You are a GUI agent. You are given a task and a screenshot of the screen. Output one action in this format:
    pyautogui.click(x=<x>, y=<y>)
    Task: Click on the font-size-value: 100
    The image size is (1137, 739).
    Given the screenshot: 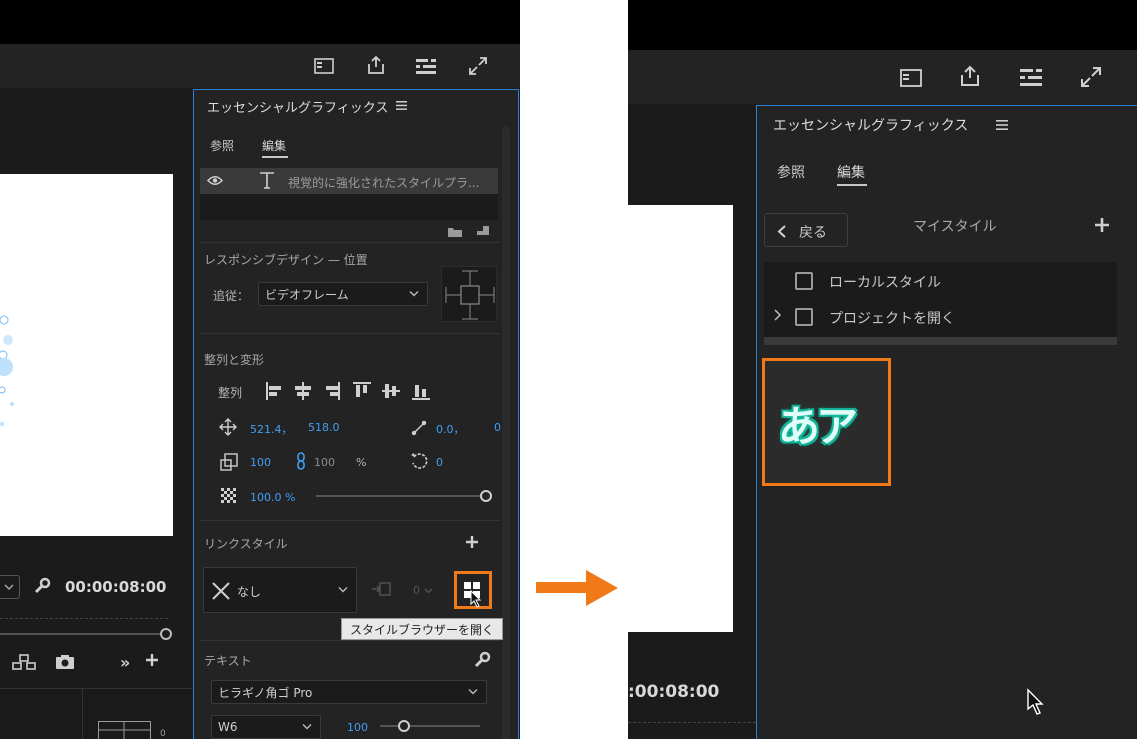 What is the action you would take?
    pyautogui.click(x=357, y=727)
    